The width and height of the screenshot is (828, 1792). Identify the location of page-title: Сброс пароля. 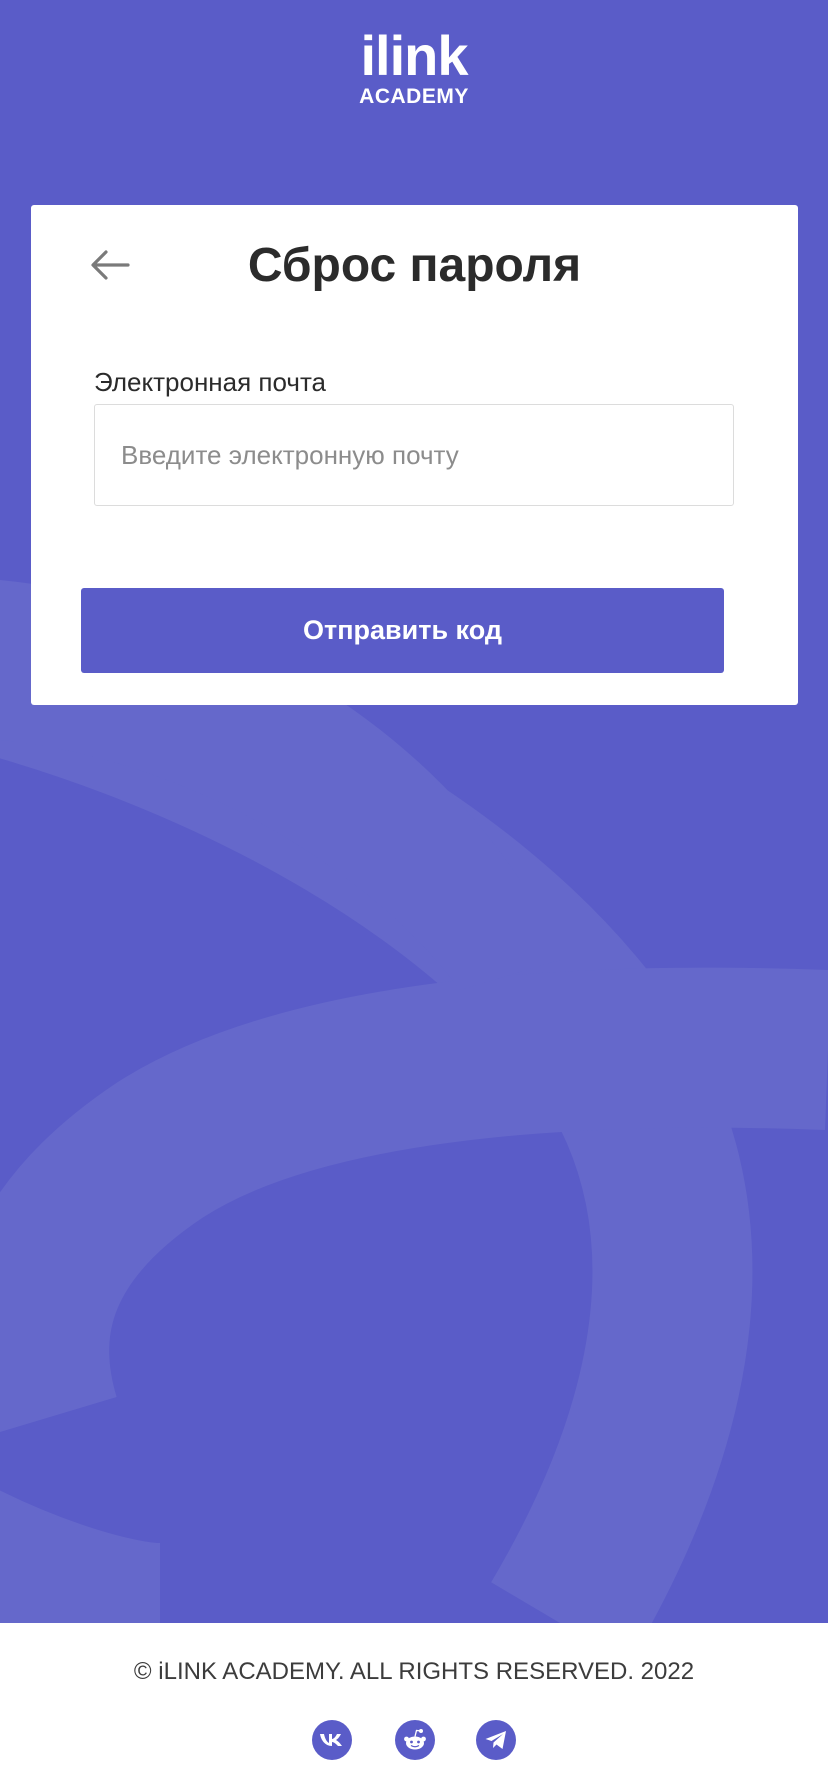
(414, 265).